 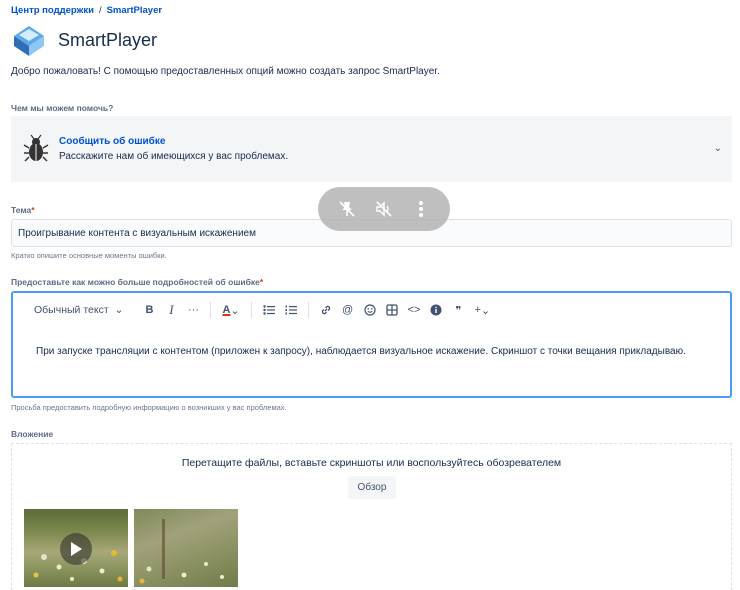 What do you see at coordinates (372, 487) in the screenshot?
I see `browse-button: Обзор` at bounding box center [372, 487].